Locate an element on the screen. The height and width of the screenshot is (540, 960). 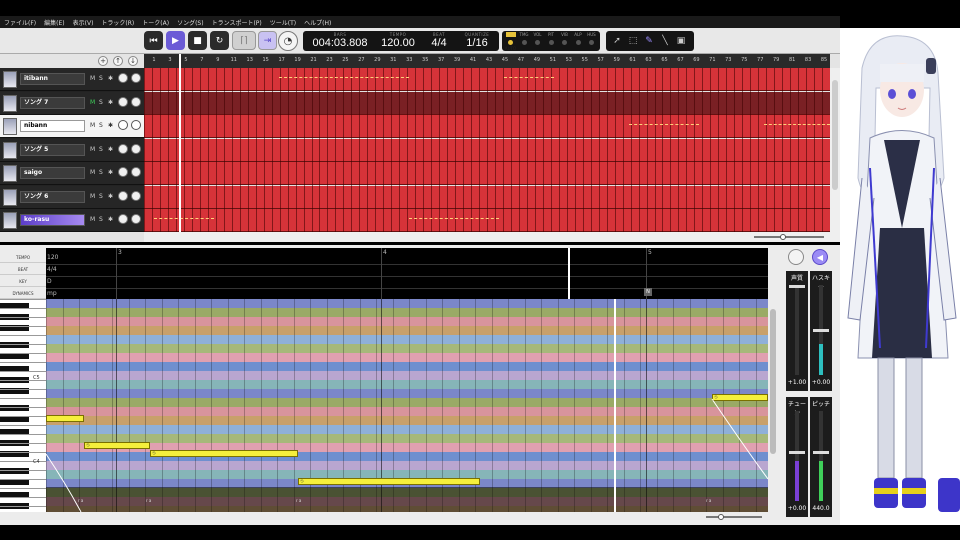
track-horizontal-scrollbar is located at coordinates (492, 237).